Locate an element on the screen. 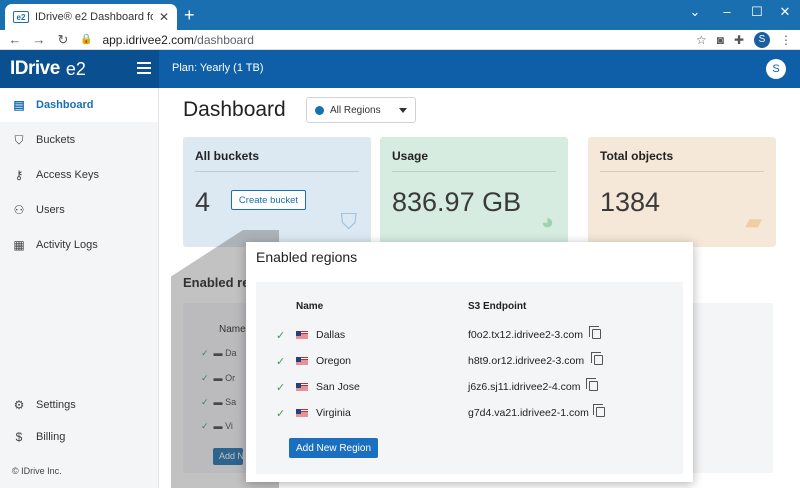  caret-down-icon is located at coordinates (403, 110).